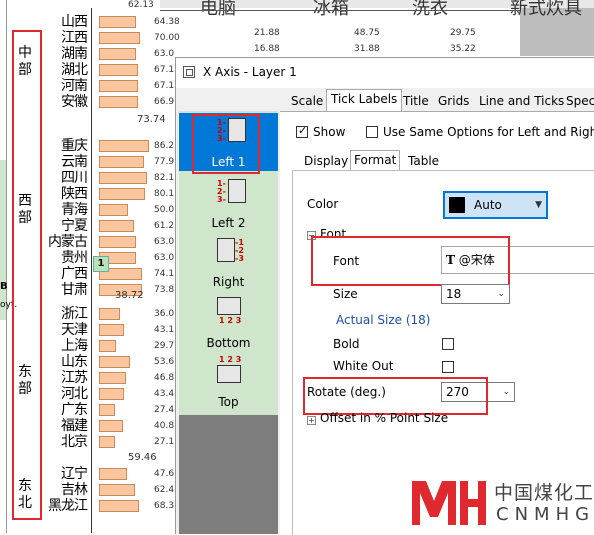  Describe the element at coordinates (475, 294) in the screenshot. I see `size-dropdown: 18 ⌄` at that location.